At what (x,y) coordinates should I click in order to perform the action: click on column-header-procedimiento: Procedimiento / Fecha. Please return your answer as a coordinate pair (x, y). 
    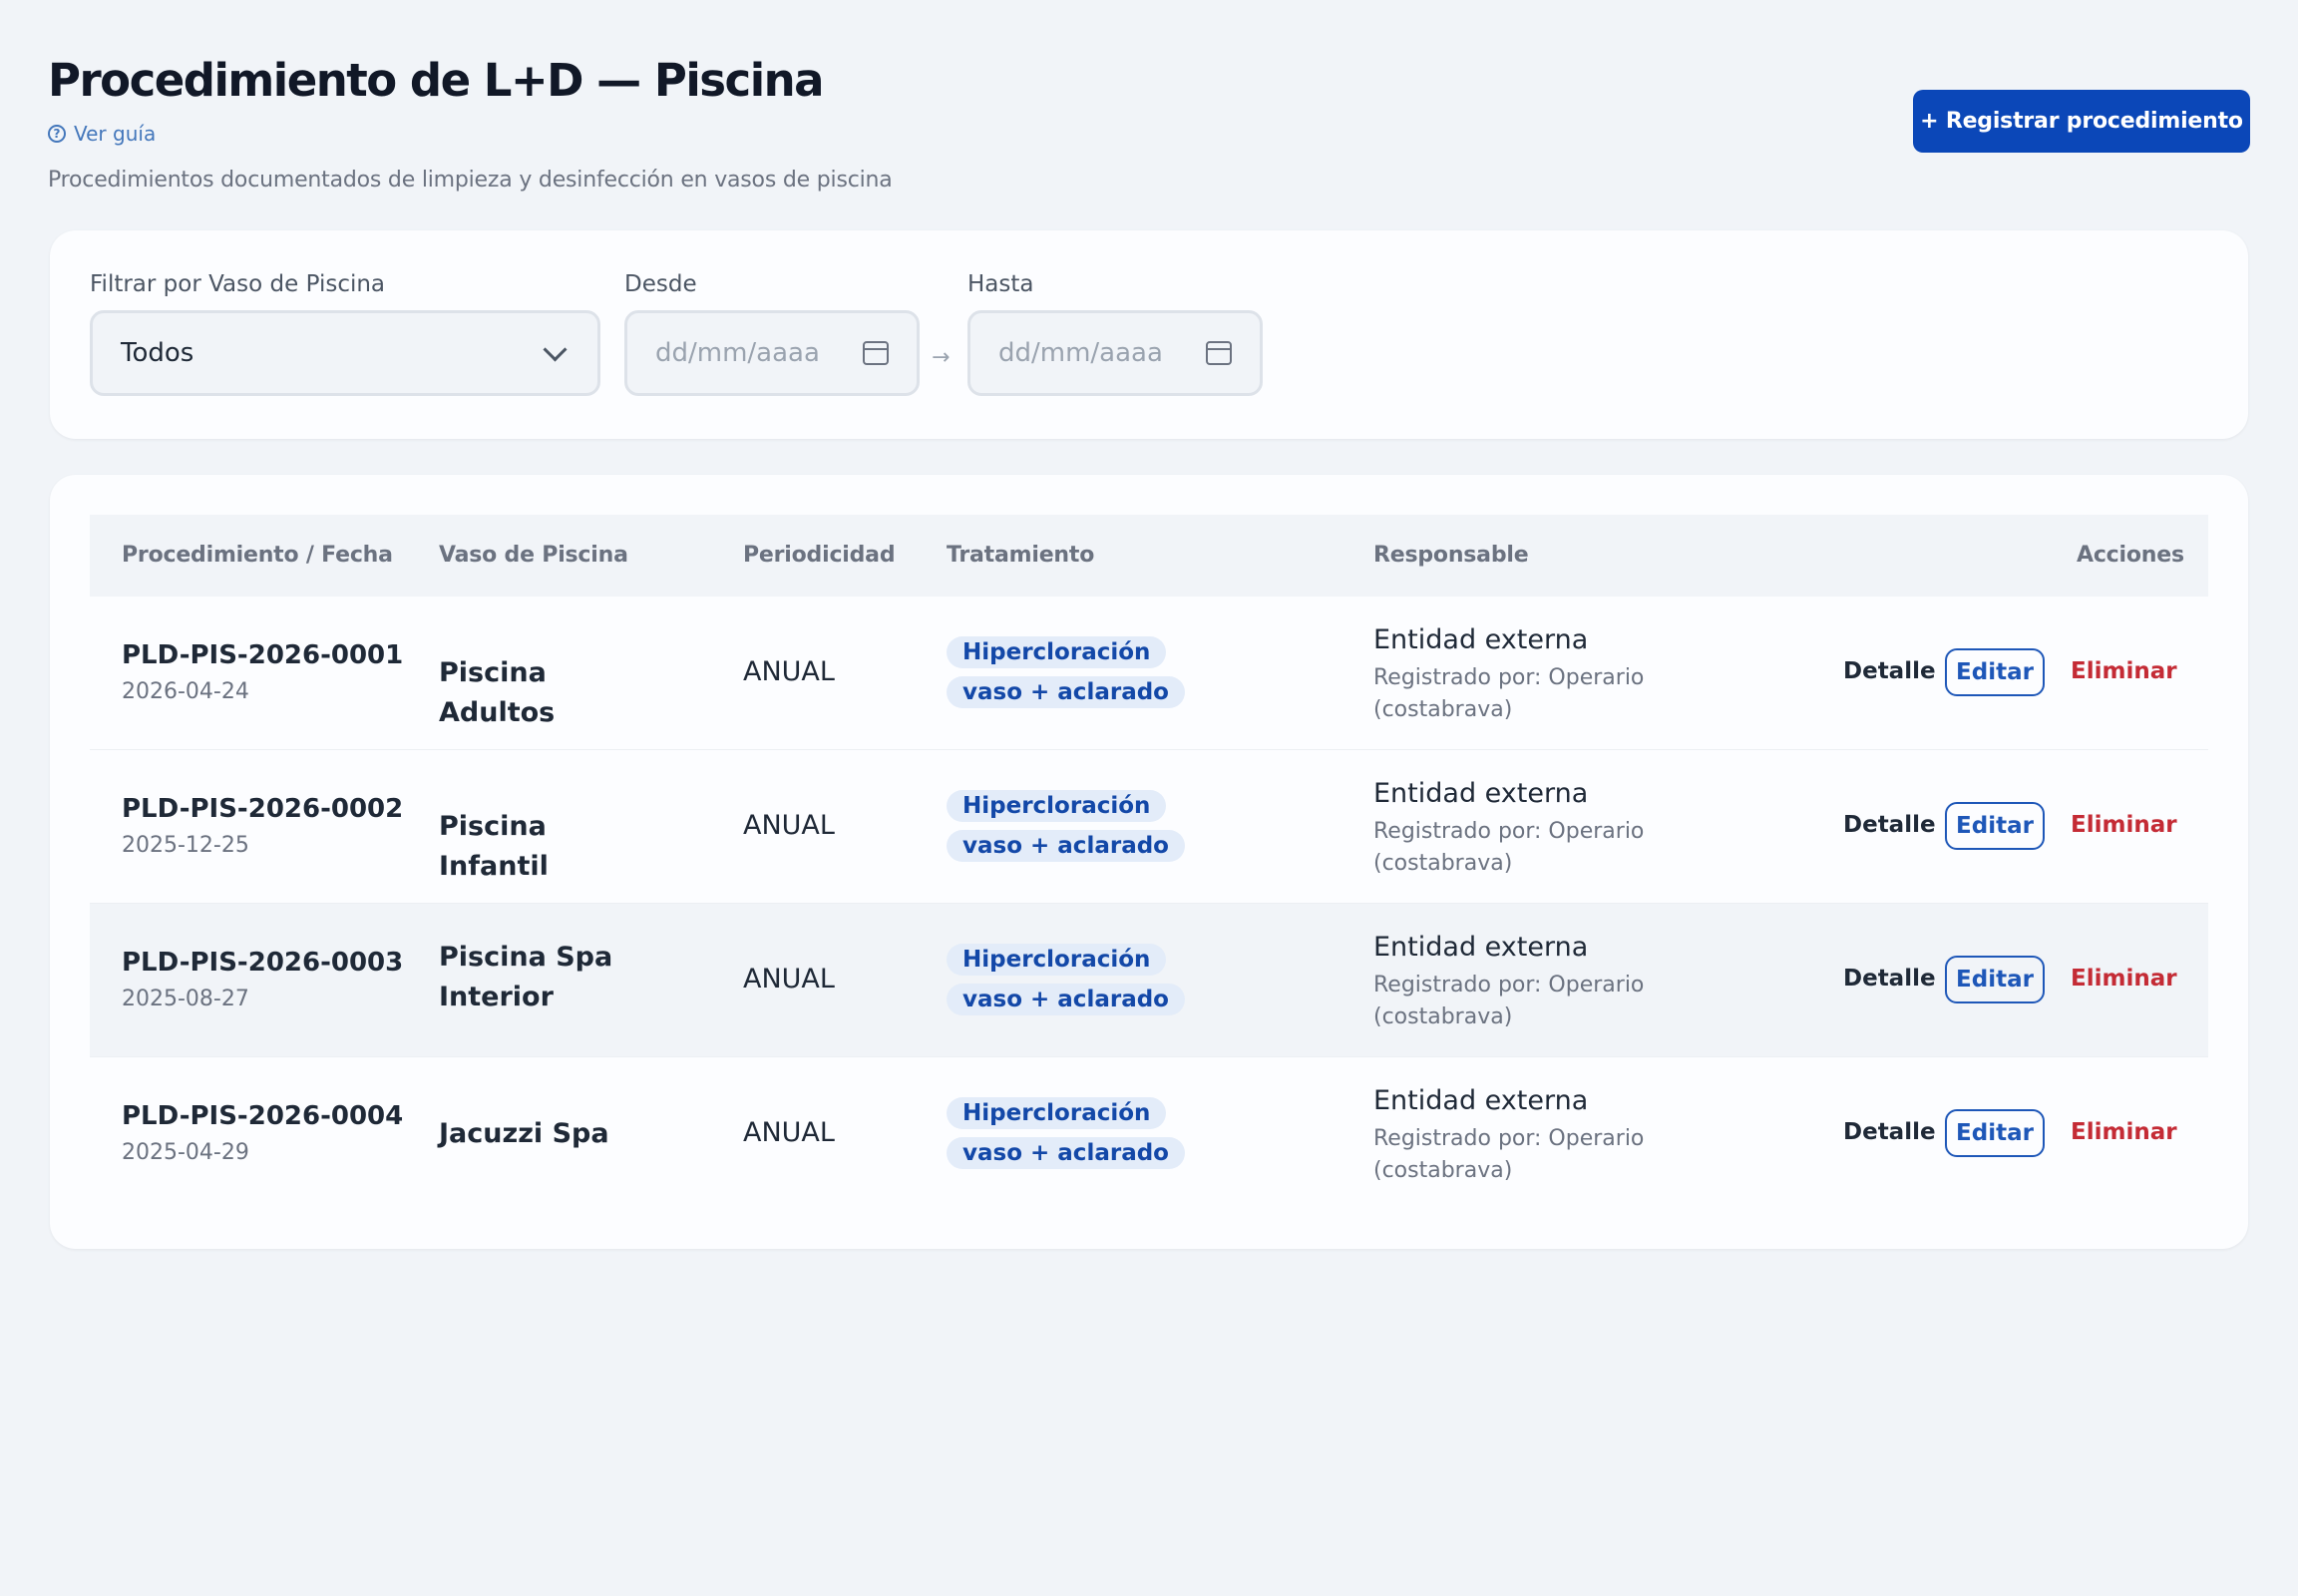
    Looking at the image, I should click on (257, 555).